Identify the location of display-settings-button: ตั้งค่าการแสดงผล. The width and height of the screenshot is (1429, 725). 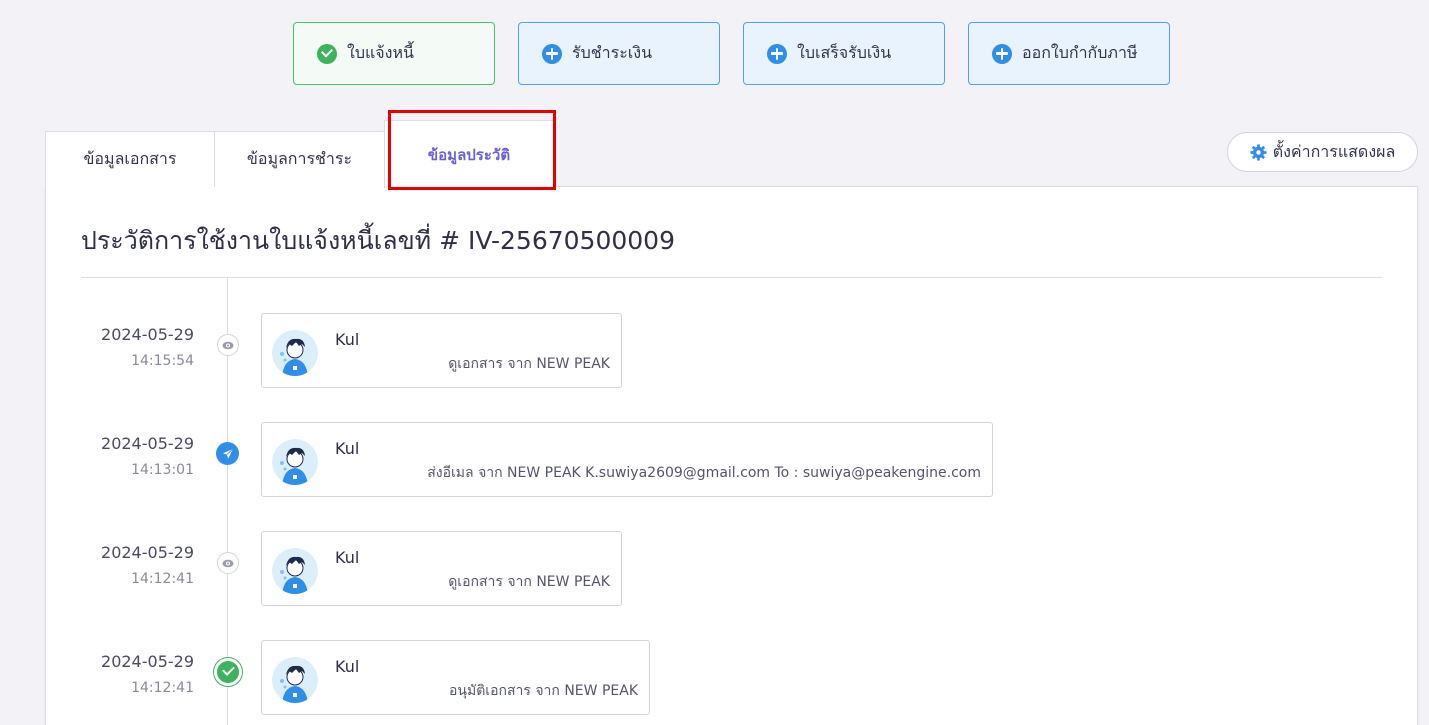
(1322, 152).